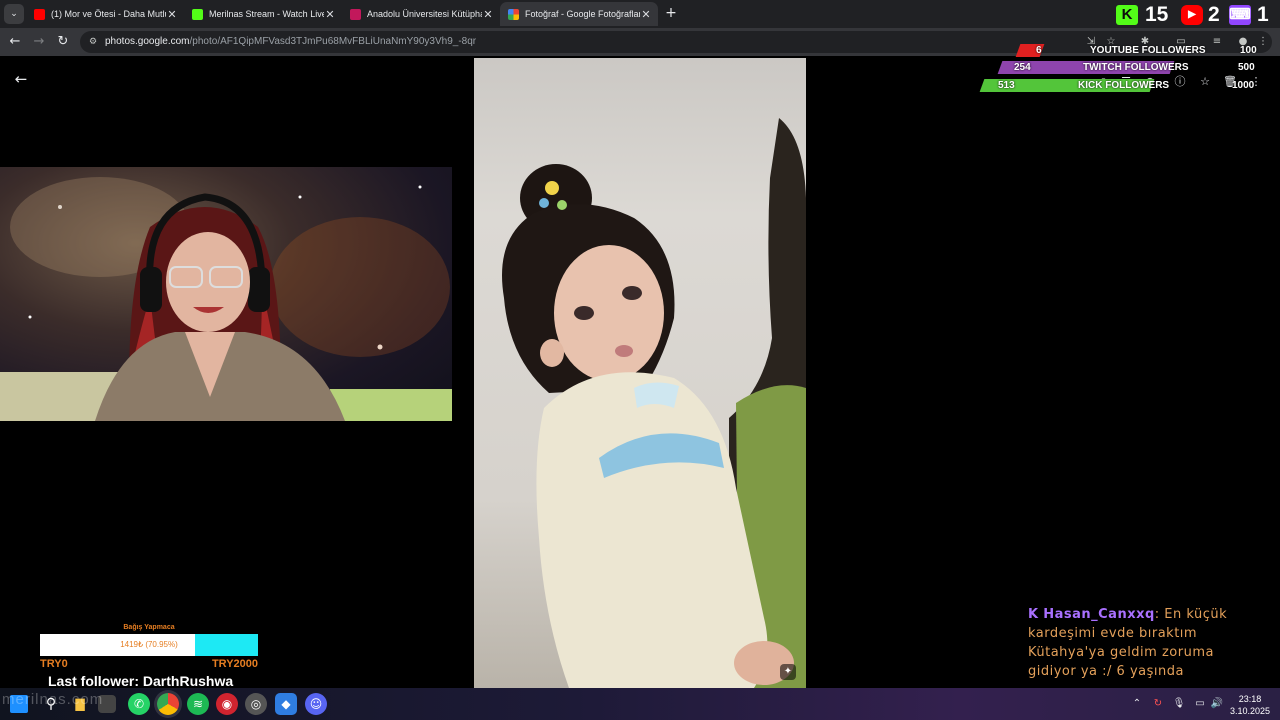  I want to click on donation-value: 1419₺ (70.95%), so click(149, 644).